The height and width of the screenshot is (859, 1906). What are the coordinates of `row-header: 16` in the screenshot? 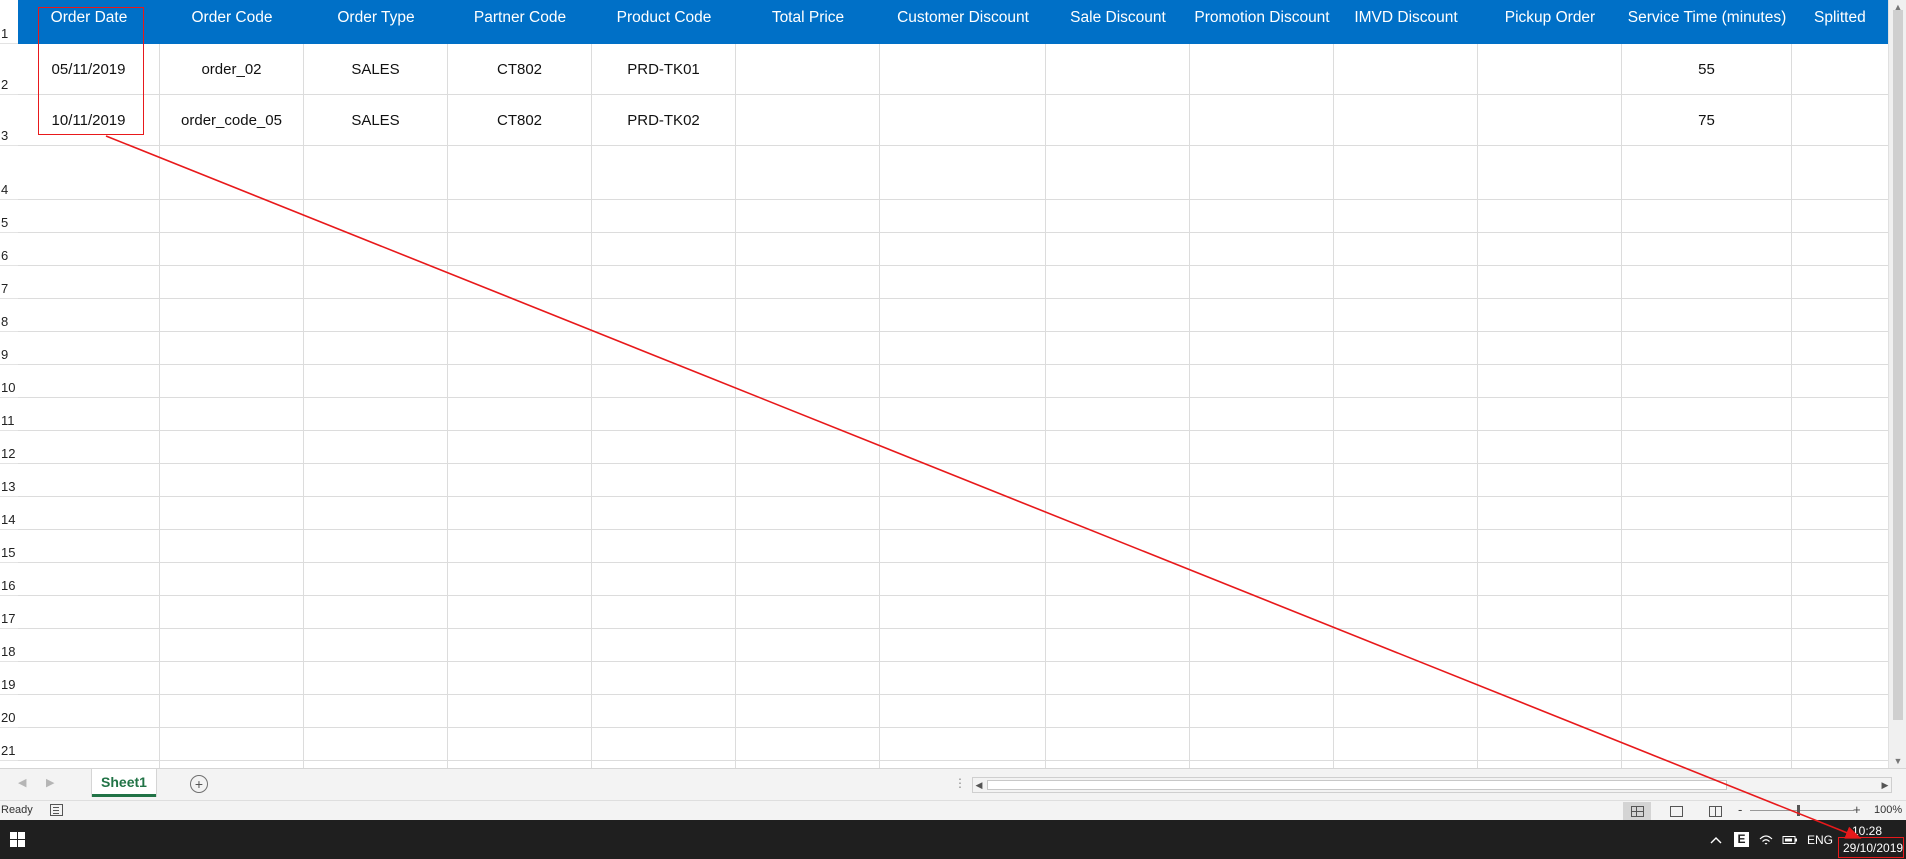 It's located at (9, 579).